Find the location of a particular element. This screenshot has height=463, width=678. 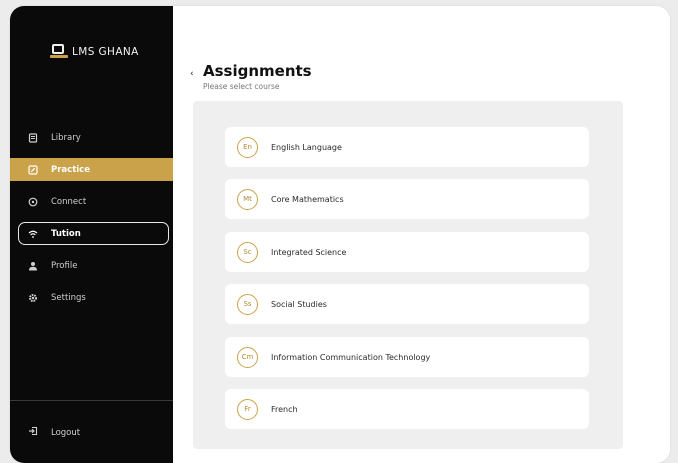

course-item-social-studies: Ss Social Studies is located at coordinates (407, 304).